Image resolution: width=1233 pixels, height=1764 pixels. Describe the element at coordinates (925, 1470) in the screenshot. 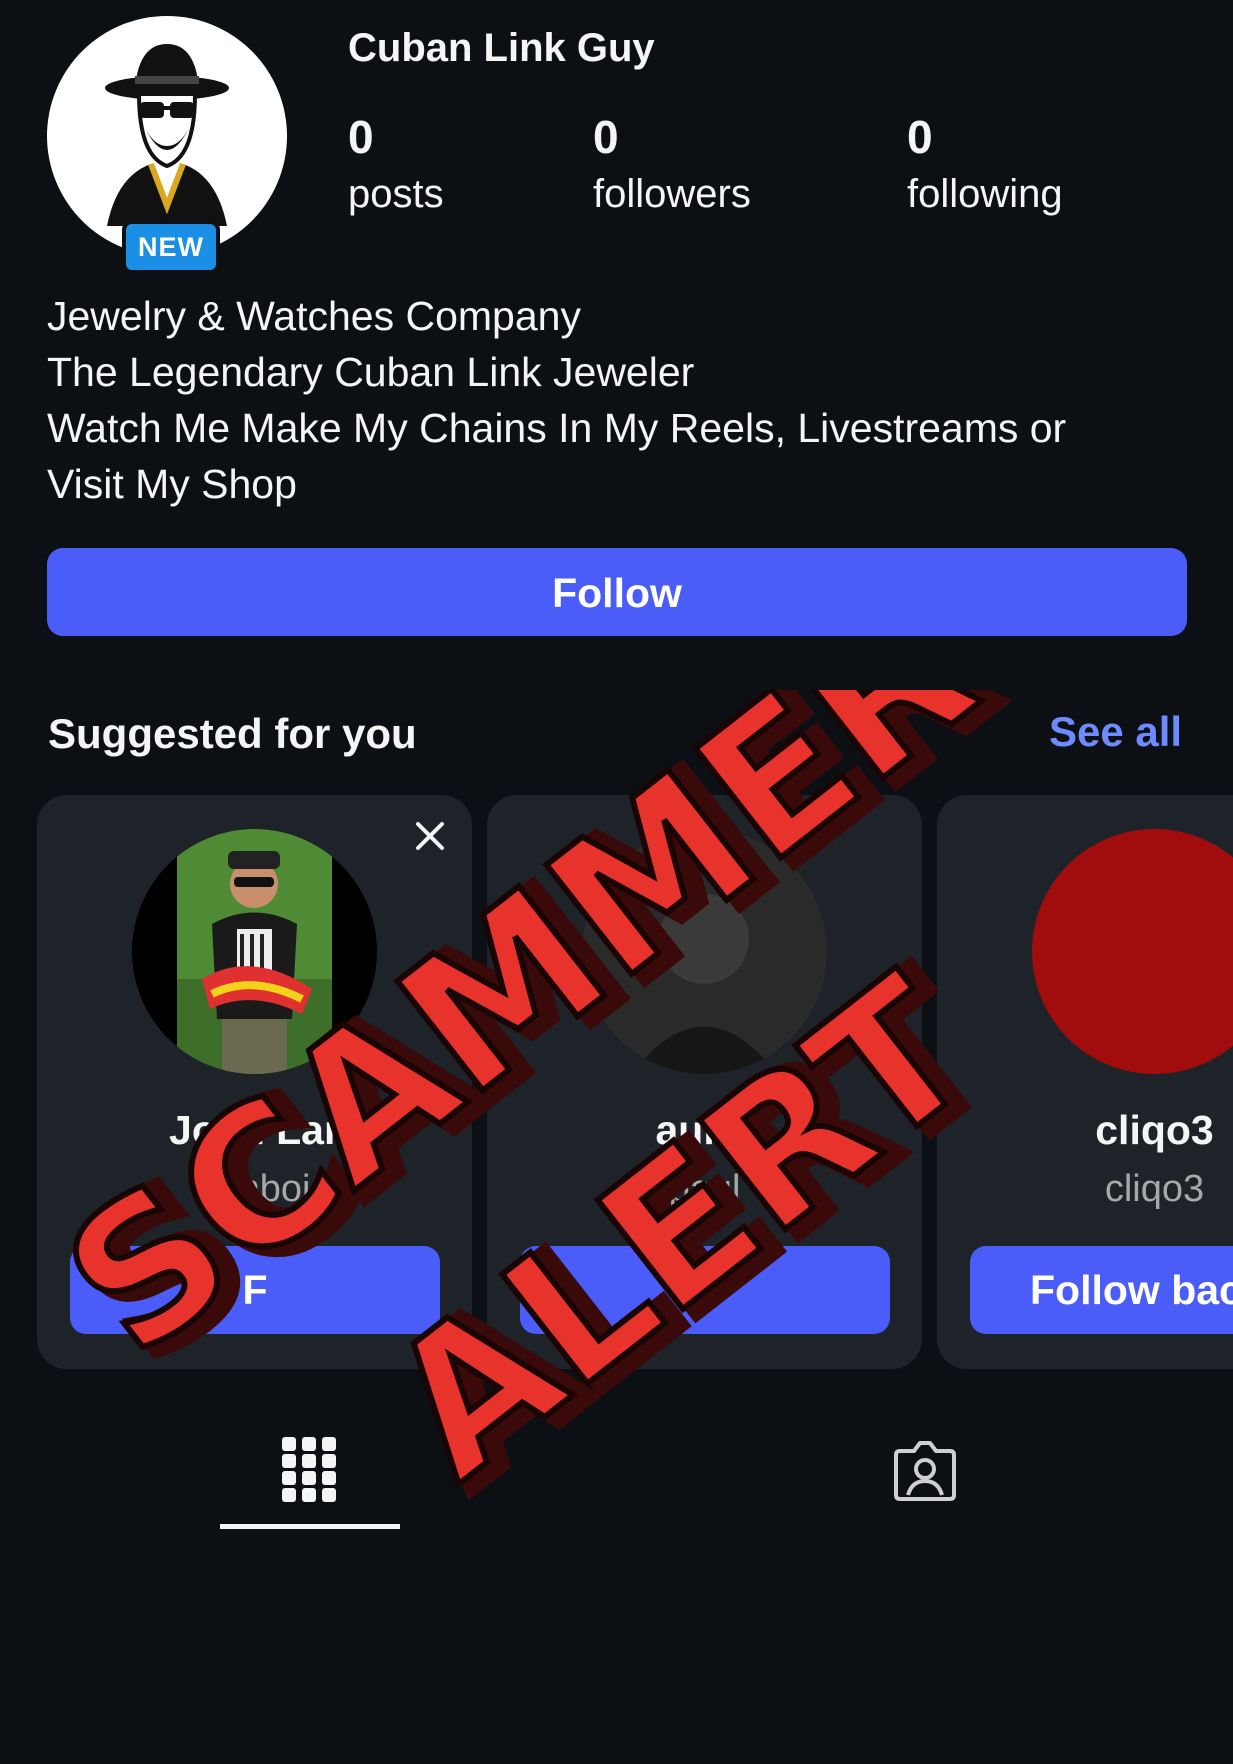

I see `tagged-person-icon` at that location.